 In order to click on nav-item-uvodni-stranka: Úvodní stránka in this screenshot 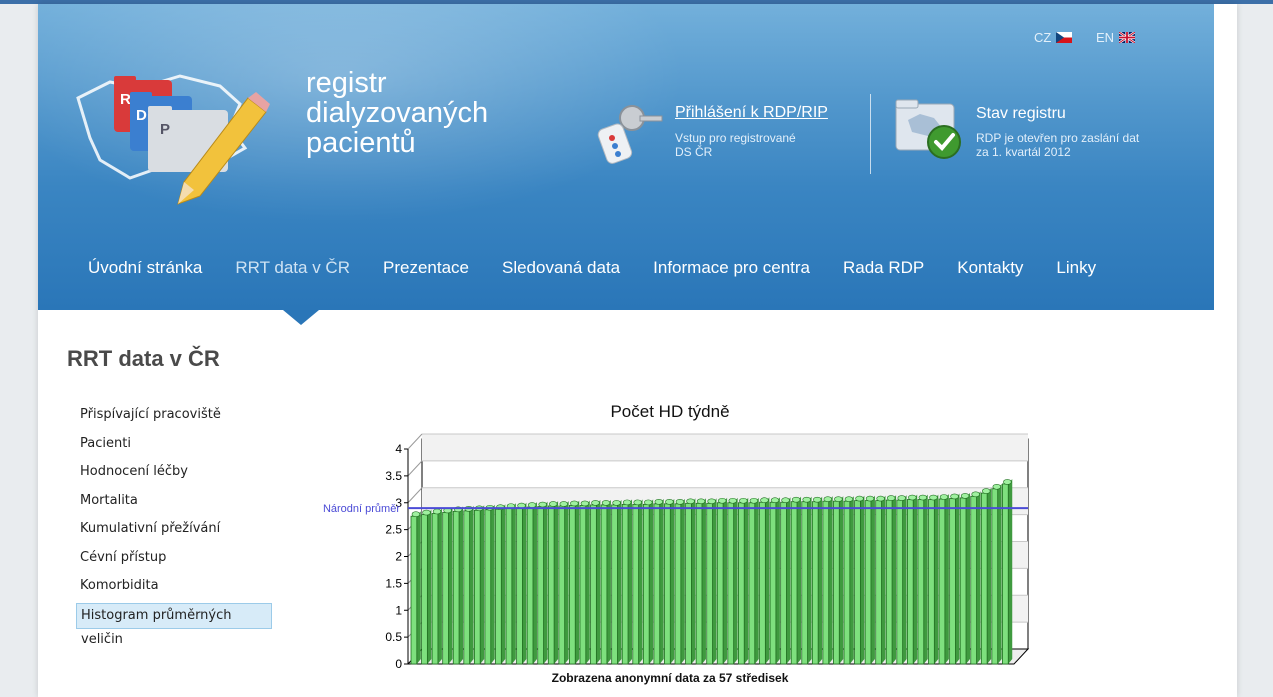, I will do `click(145, 268)`.